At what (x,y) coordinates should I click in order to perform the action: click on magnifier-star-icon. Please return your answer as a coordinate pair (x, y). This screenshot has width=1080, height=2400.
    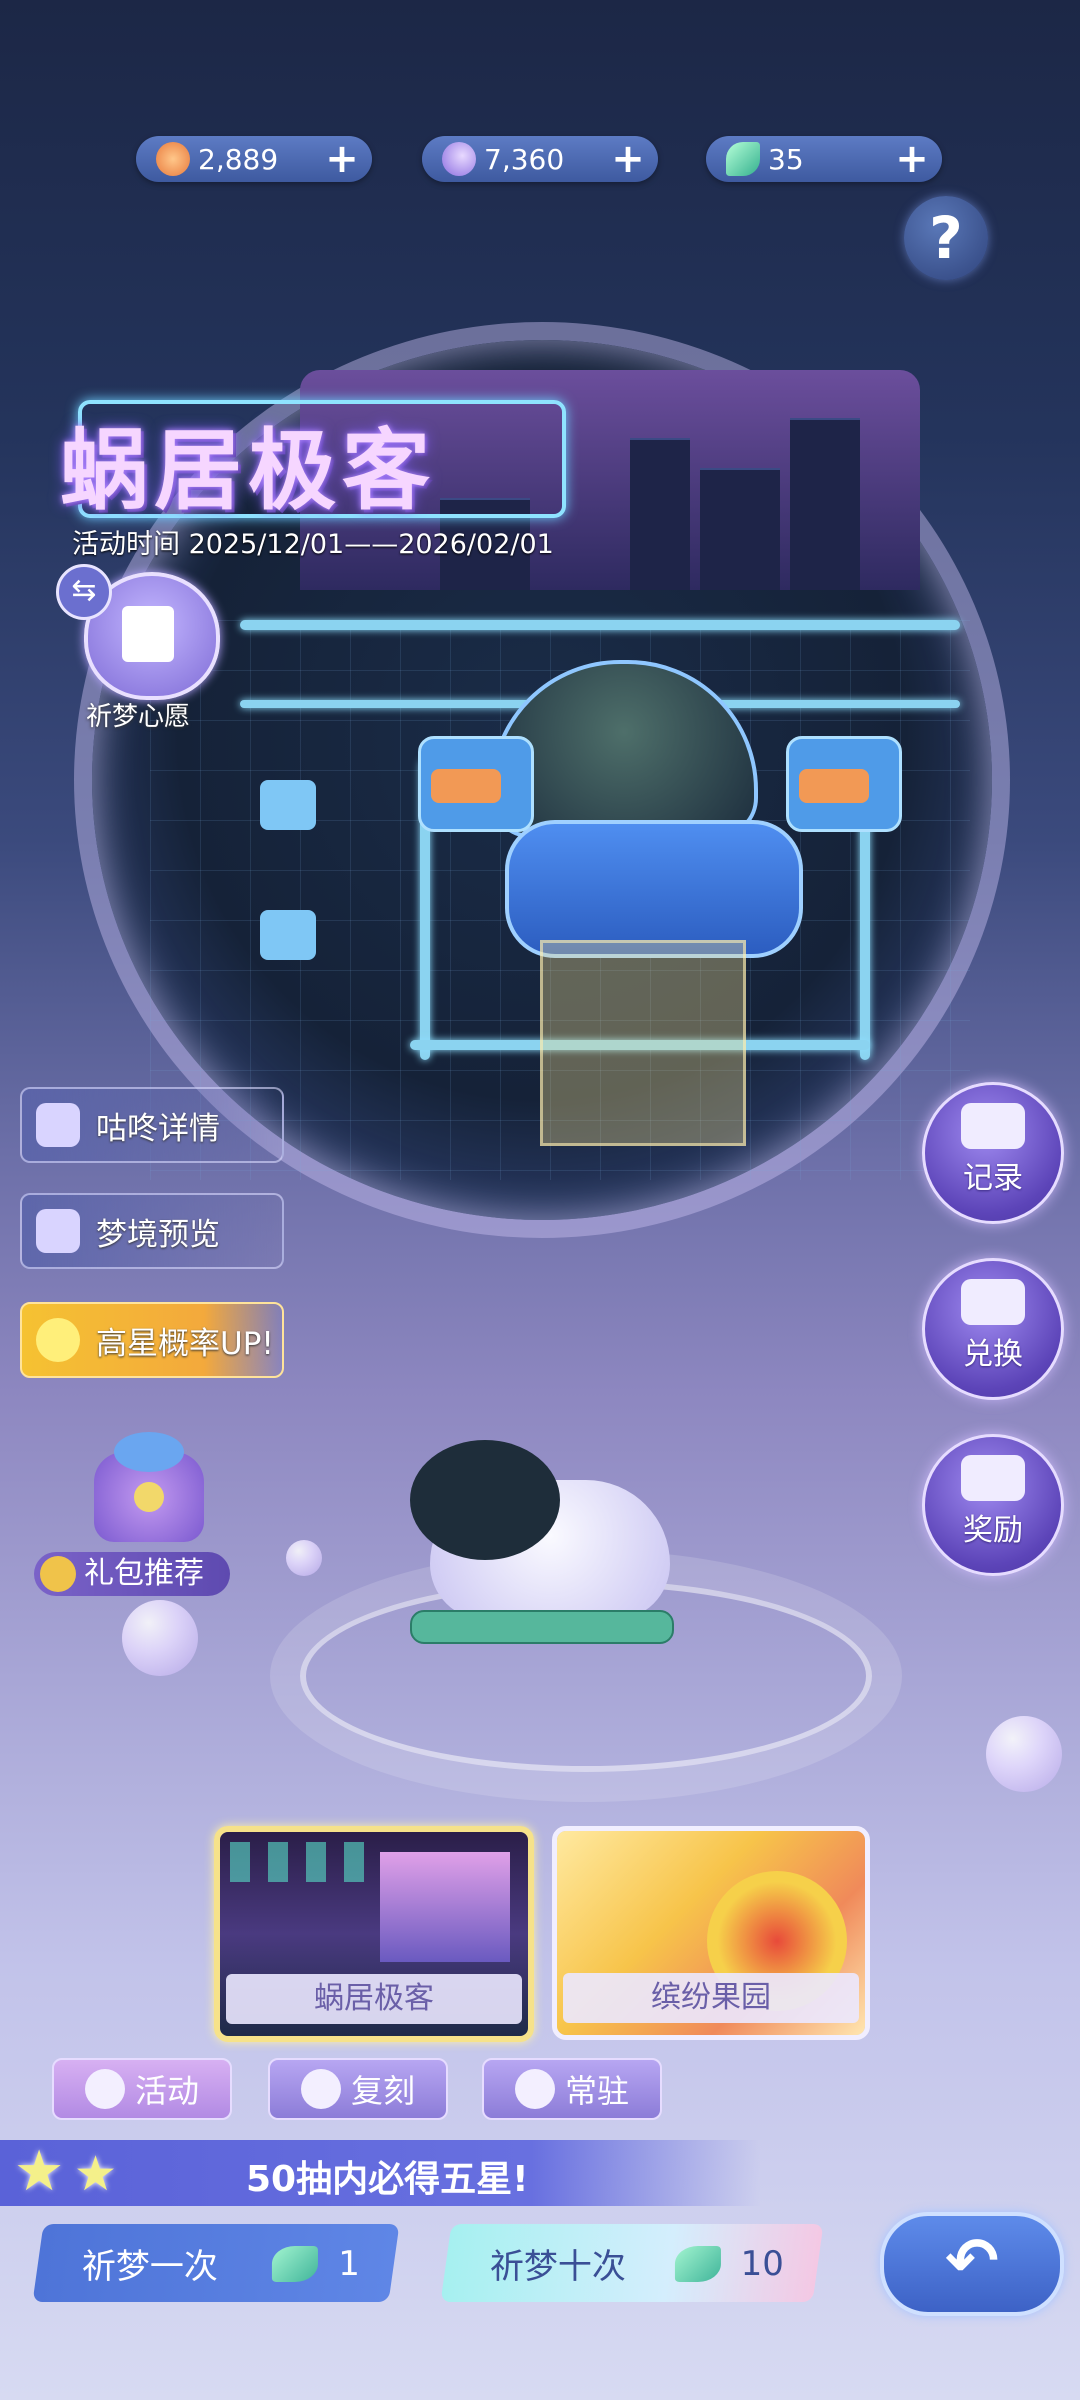
    Looking at the image, I should click on (993, 1478).